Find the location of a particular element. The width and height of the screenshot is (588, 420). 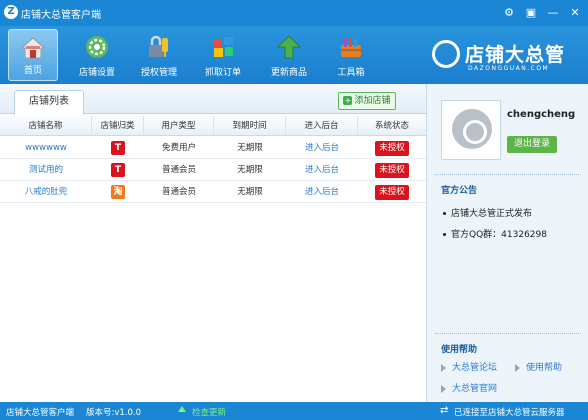

toolbar-shop-settings-button: 店铺设置 is located at coordinates (97, 54).